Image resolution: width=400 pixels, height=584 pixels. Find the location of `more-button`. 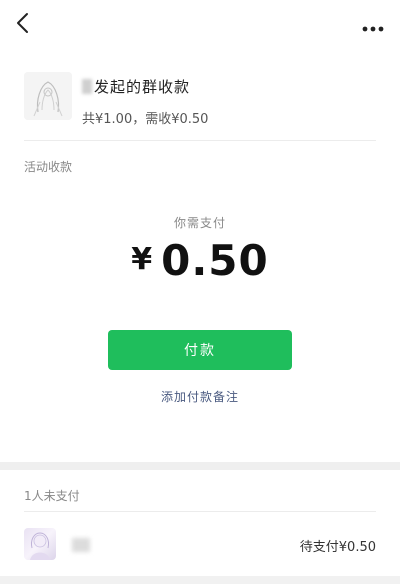

more-button is located at coordinates (373, 26).